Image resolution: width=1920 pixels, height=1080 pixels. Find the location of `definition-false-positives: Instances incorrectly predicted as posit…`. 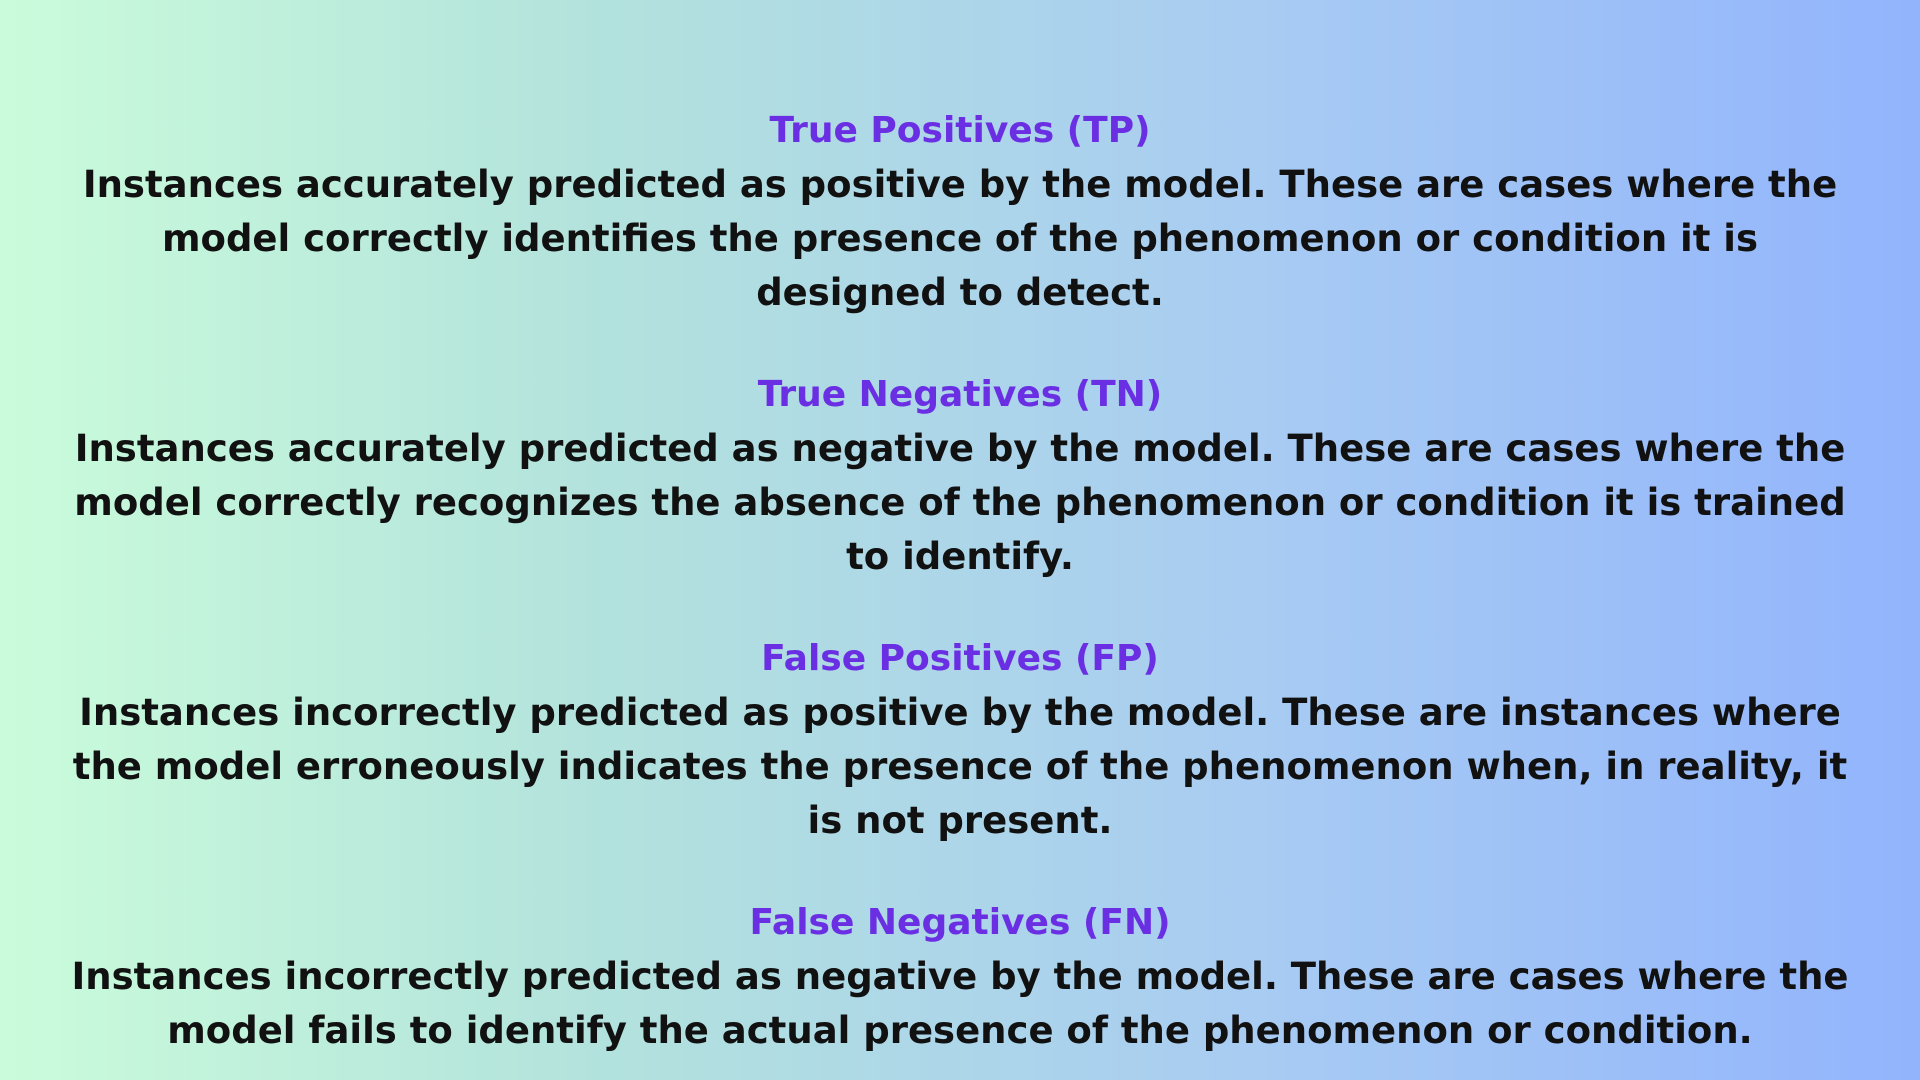

definition-false-positives: Instances incorrectly predicted as posit… is located at coordinates (960, 766).